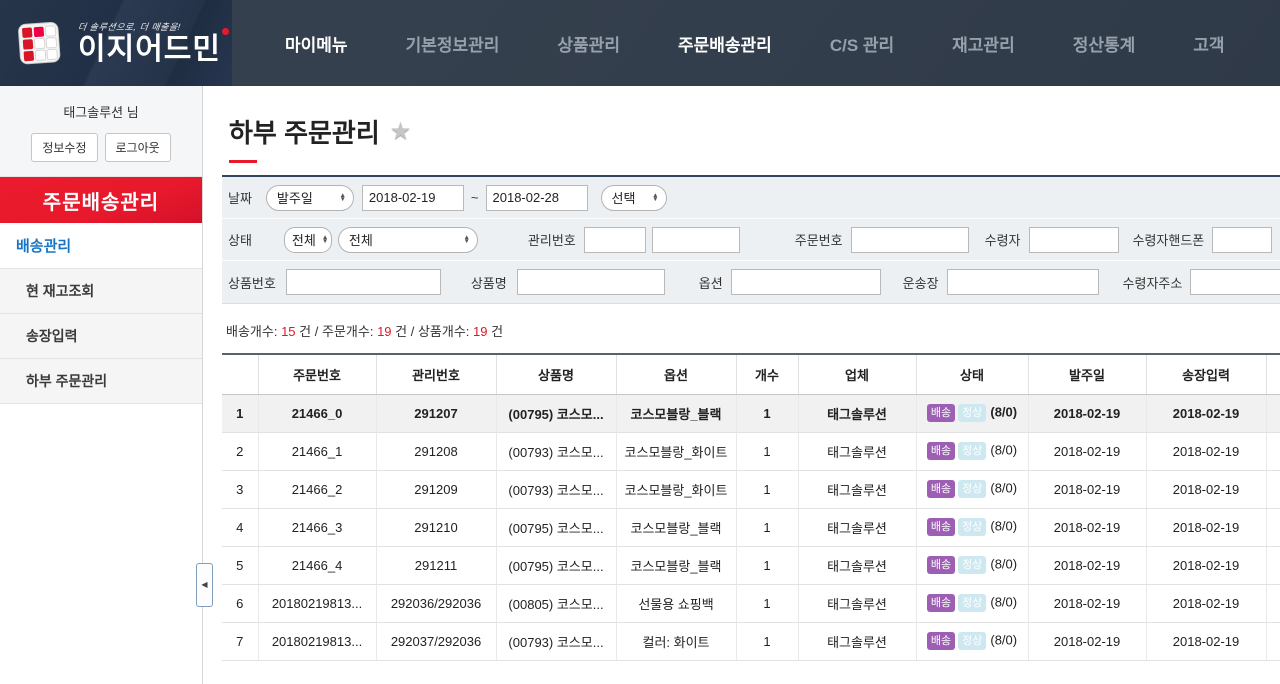  What do you see at coordinates (1086, 374) in the screenshot?
I see `col-header-order-date: 발주일` at bounding box center [1086, 374].